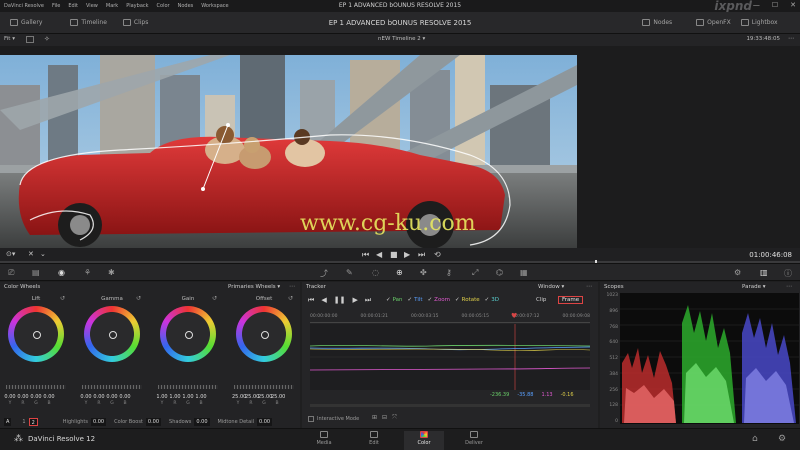 This screenshot has width=800, height=450. What do you see at coordinates (340, 300) in the screenshot?
I see `pause-icon: ❚❚` at bounding box center [340, 300].